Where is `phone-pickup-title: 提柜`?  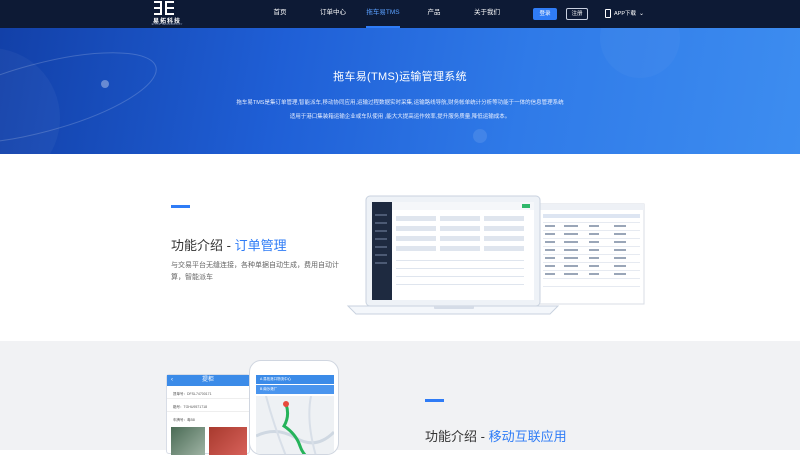
phone-pickup-title: 提柜 is located at coordinates (207, 380).